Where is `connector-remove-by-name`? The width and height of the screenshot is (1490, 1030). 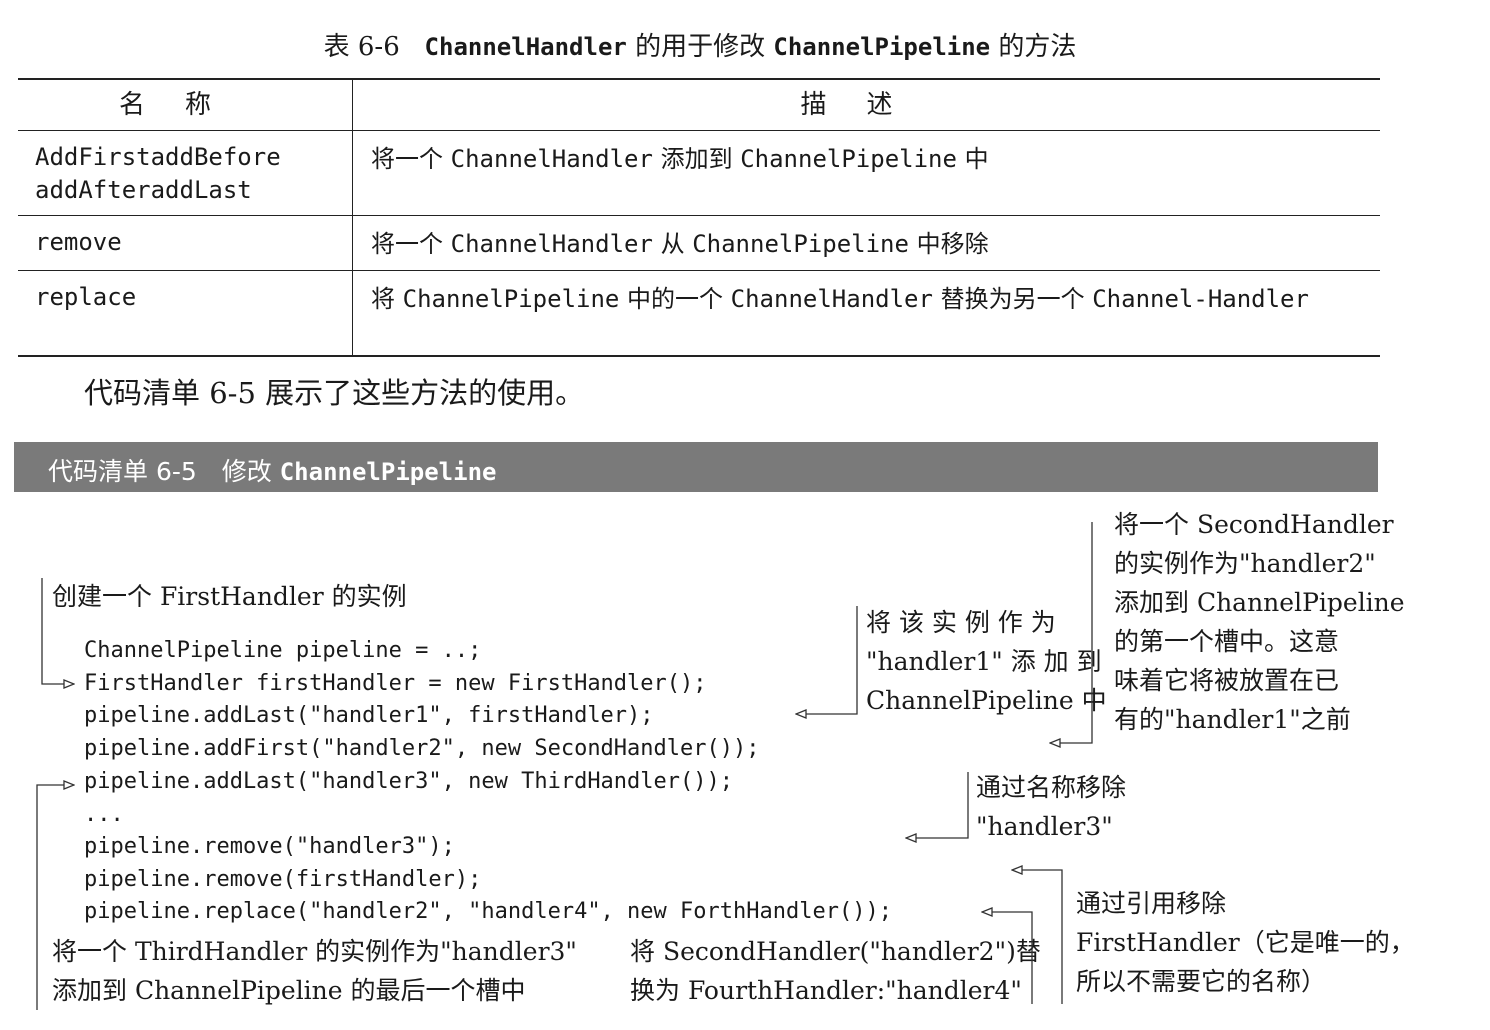
connector-remove-by-name is located at coordinates (937, 805).